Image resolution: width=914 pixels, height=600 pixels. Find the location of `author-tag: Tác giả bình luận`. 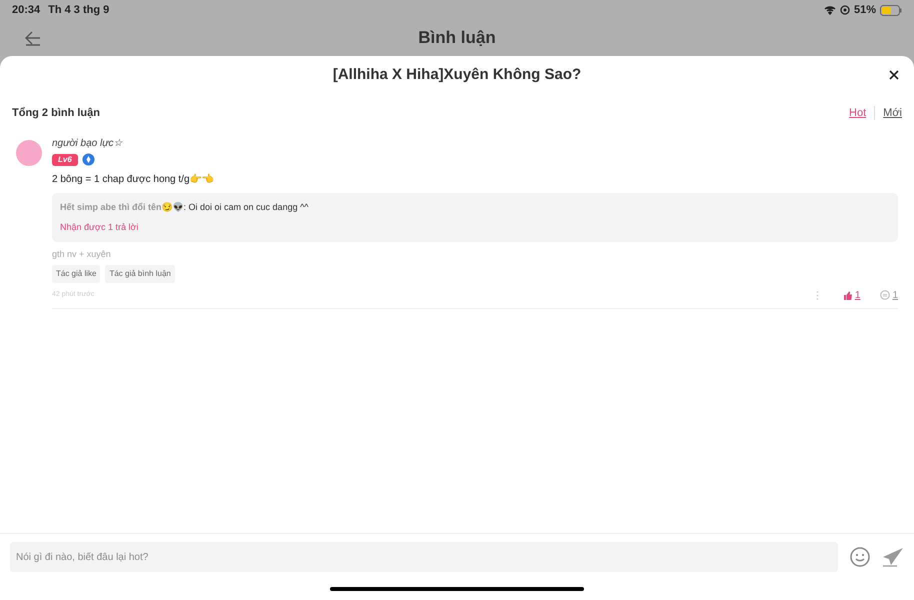

author-tag: Tác giả bình luận is located at coordinates (140, 273).